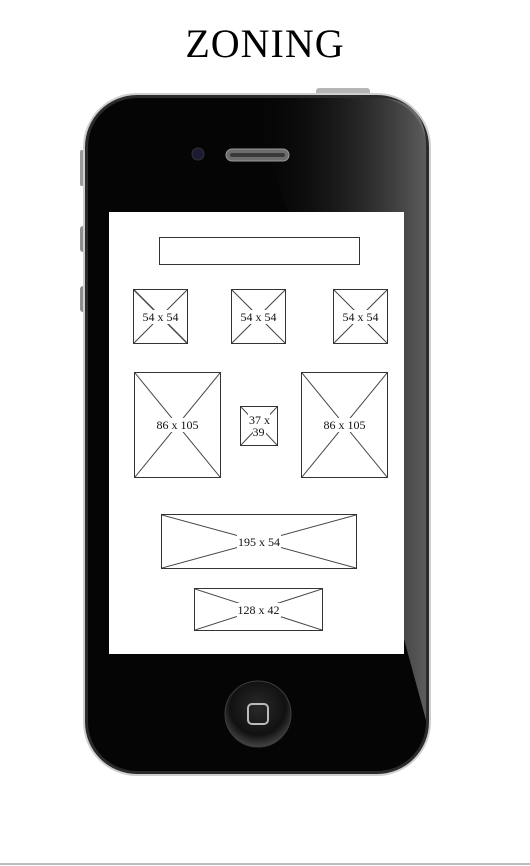  I want to click on placeholder-label: 195 x 54, so click(259, 541).